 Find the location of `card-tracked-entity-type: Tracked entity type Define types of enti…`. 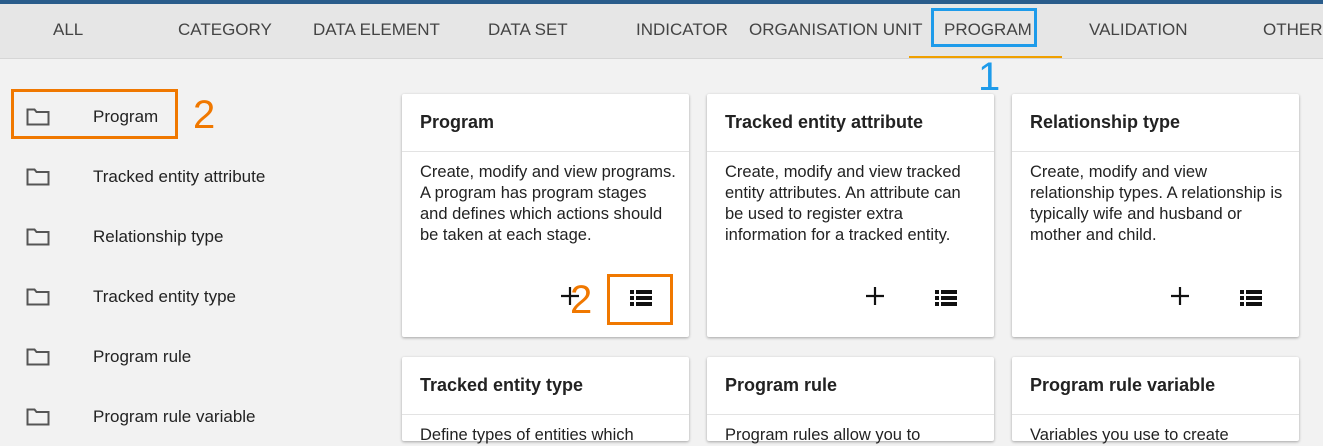

card-tracked-entity-type: Tracked entity type Define types of enti… is located at coordinates (545, 400).